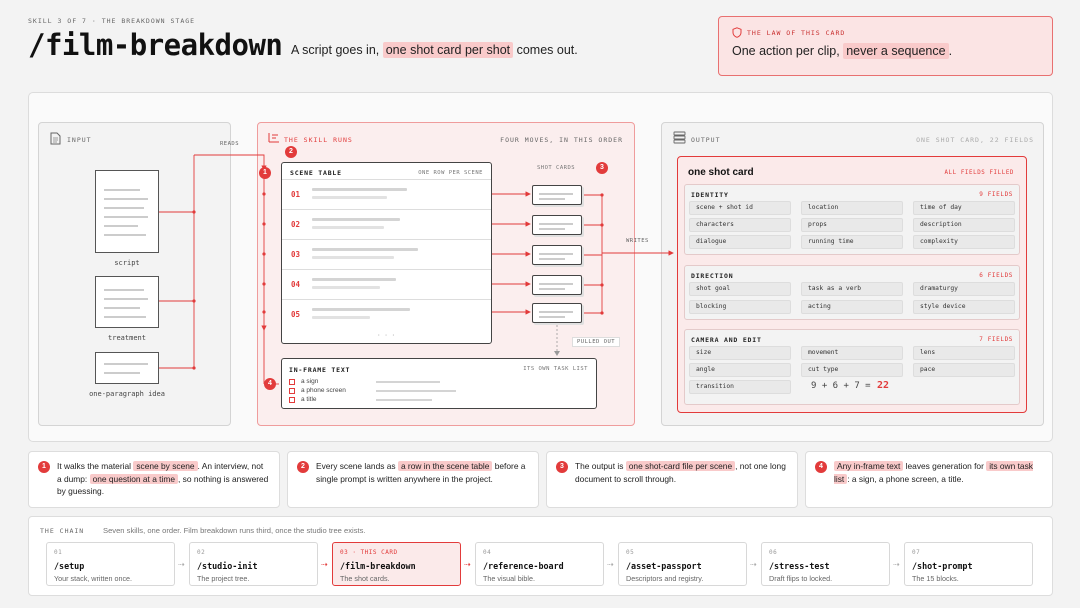 Image resolution: width=1080 pixels, height=608 pixels. Describe the element at coordinates (740, 225) in the screenshot. I see `field-chip: characters` at that location.